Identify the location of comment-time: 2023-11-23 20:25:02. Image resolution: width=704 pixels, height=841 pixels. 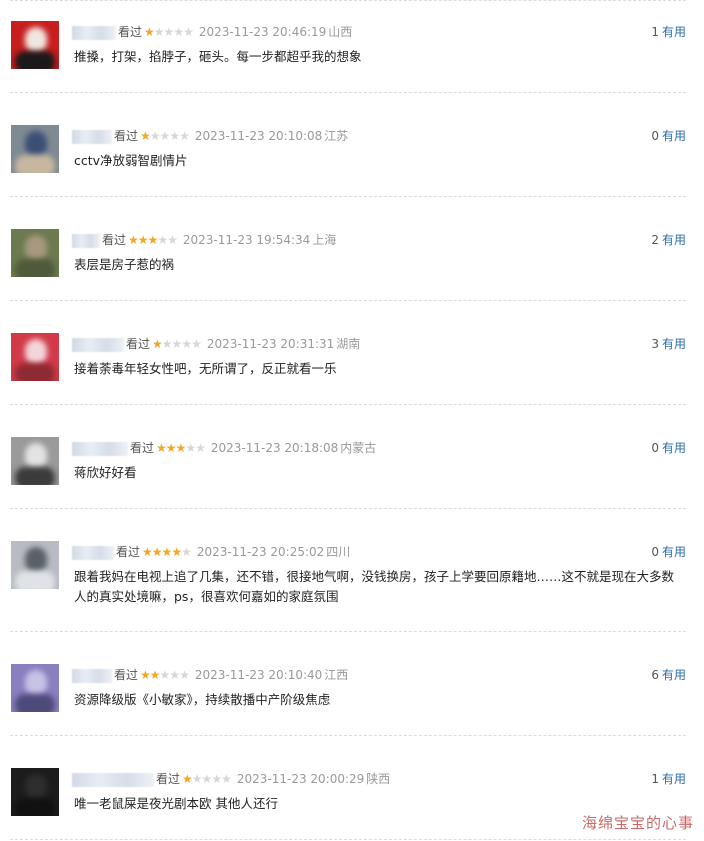
(260, 552).